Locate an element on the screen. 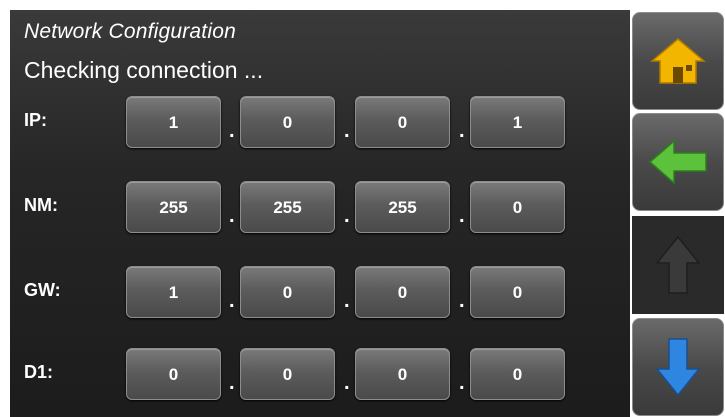  netmask-row: NM: 255 . 255 . 255 . 0 is located at coordinates (320, 211).